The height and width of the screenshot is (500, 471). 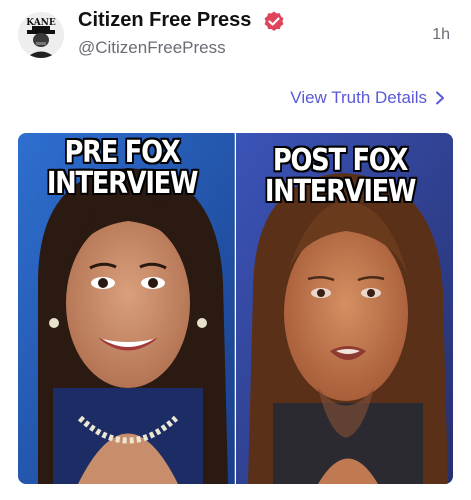 What do you see at coordinates (152, 48) in the screenshot?
I see `handle: @CitizenFreePress` at bounding box center [152, 48].